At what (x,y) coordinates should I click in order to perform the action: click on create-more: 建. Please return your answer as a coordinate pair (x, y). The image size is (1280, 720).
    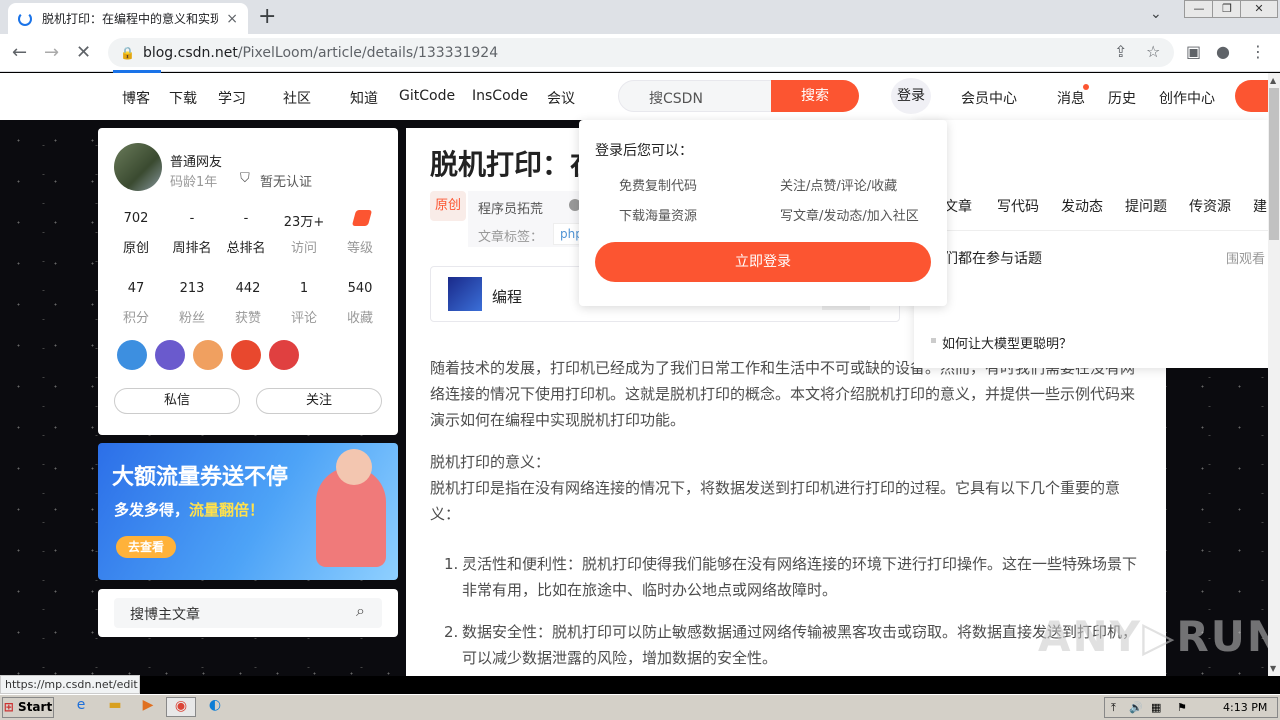
    Looking at the image, I should click on (1260, 206).